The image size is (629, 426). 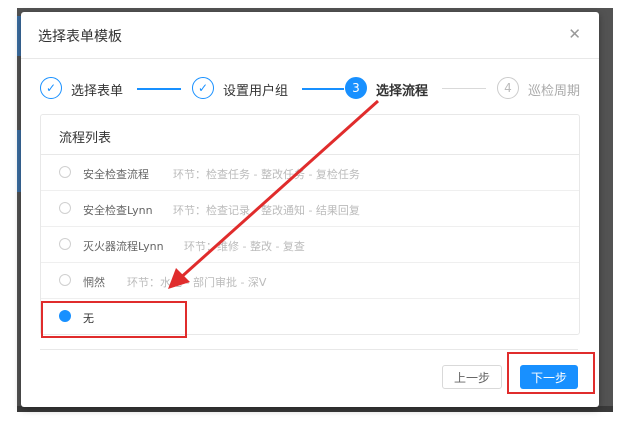 I want to click on arrow-shaft, so click(x=278, y=190).